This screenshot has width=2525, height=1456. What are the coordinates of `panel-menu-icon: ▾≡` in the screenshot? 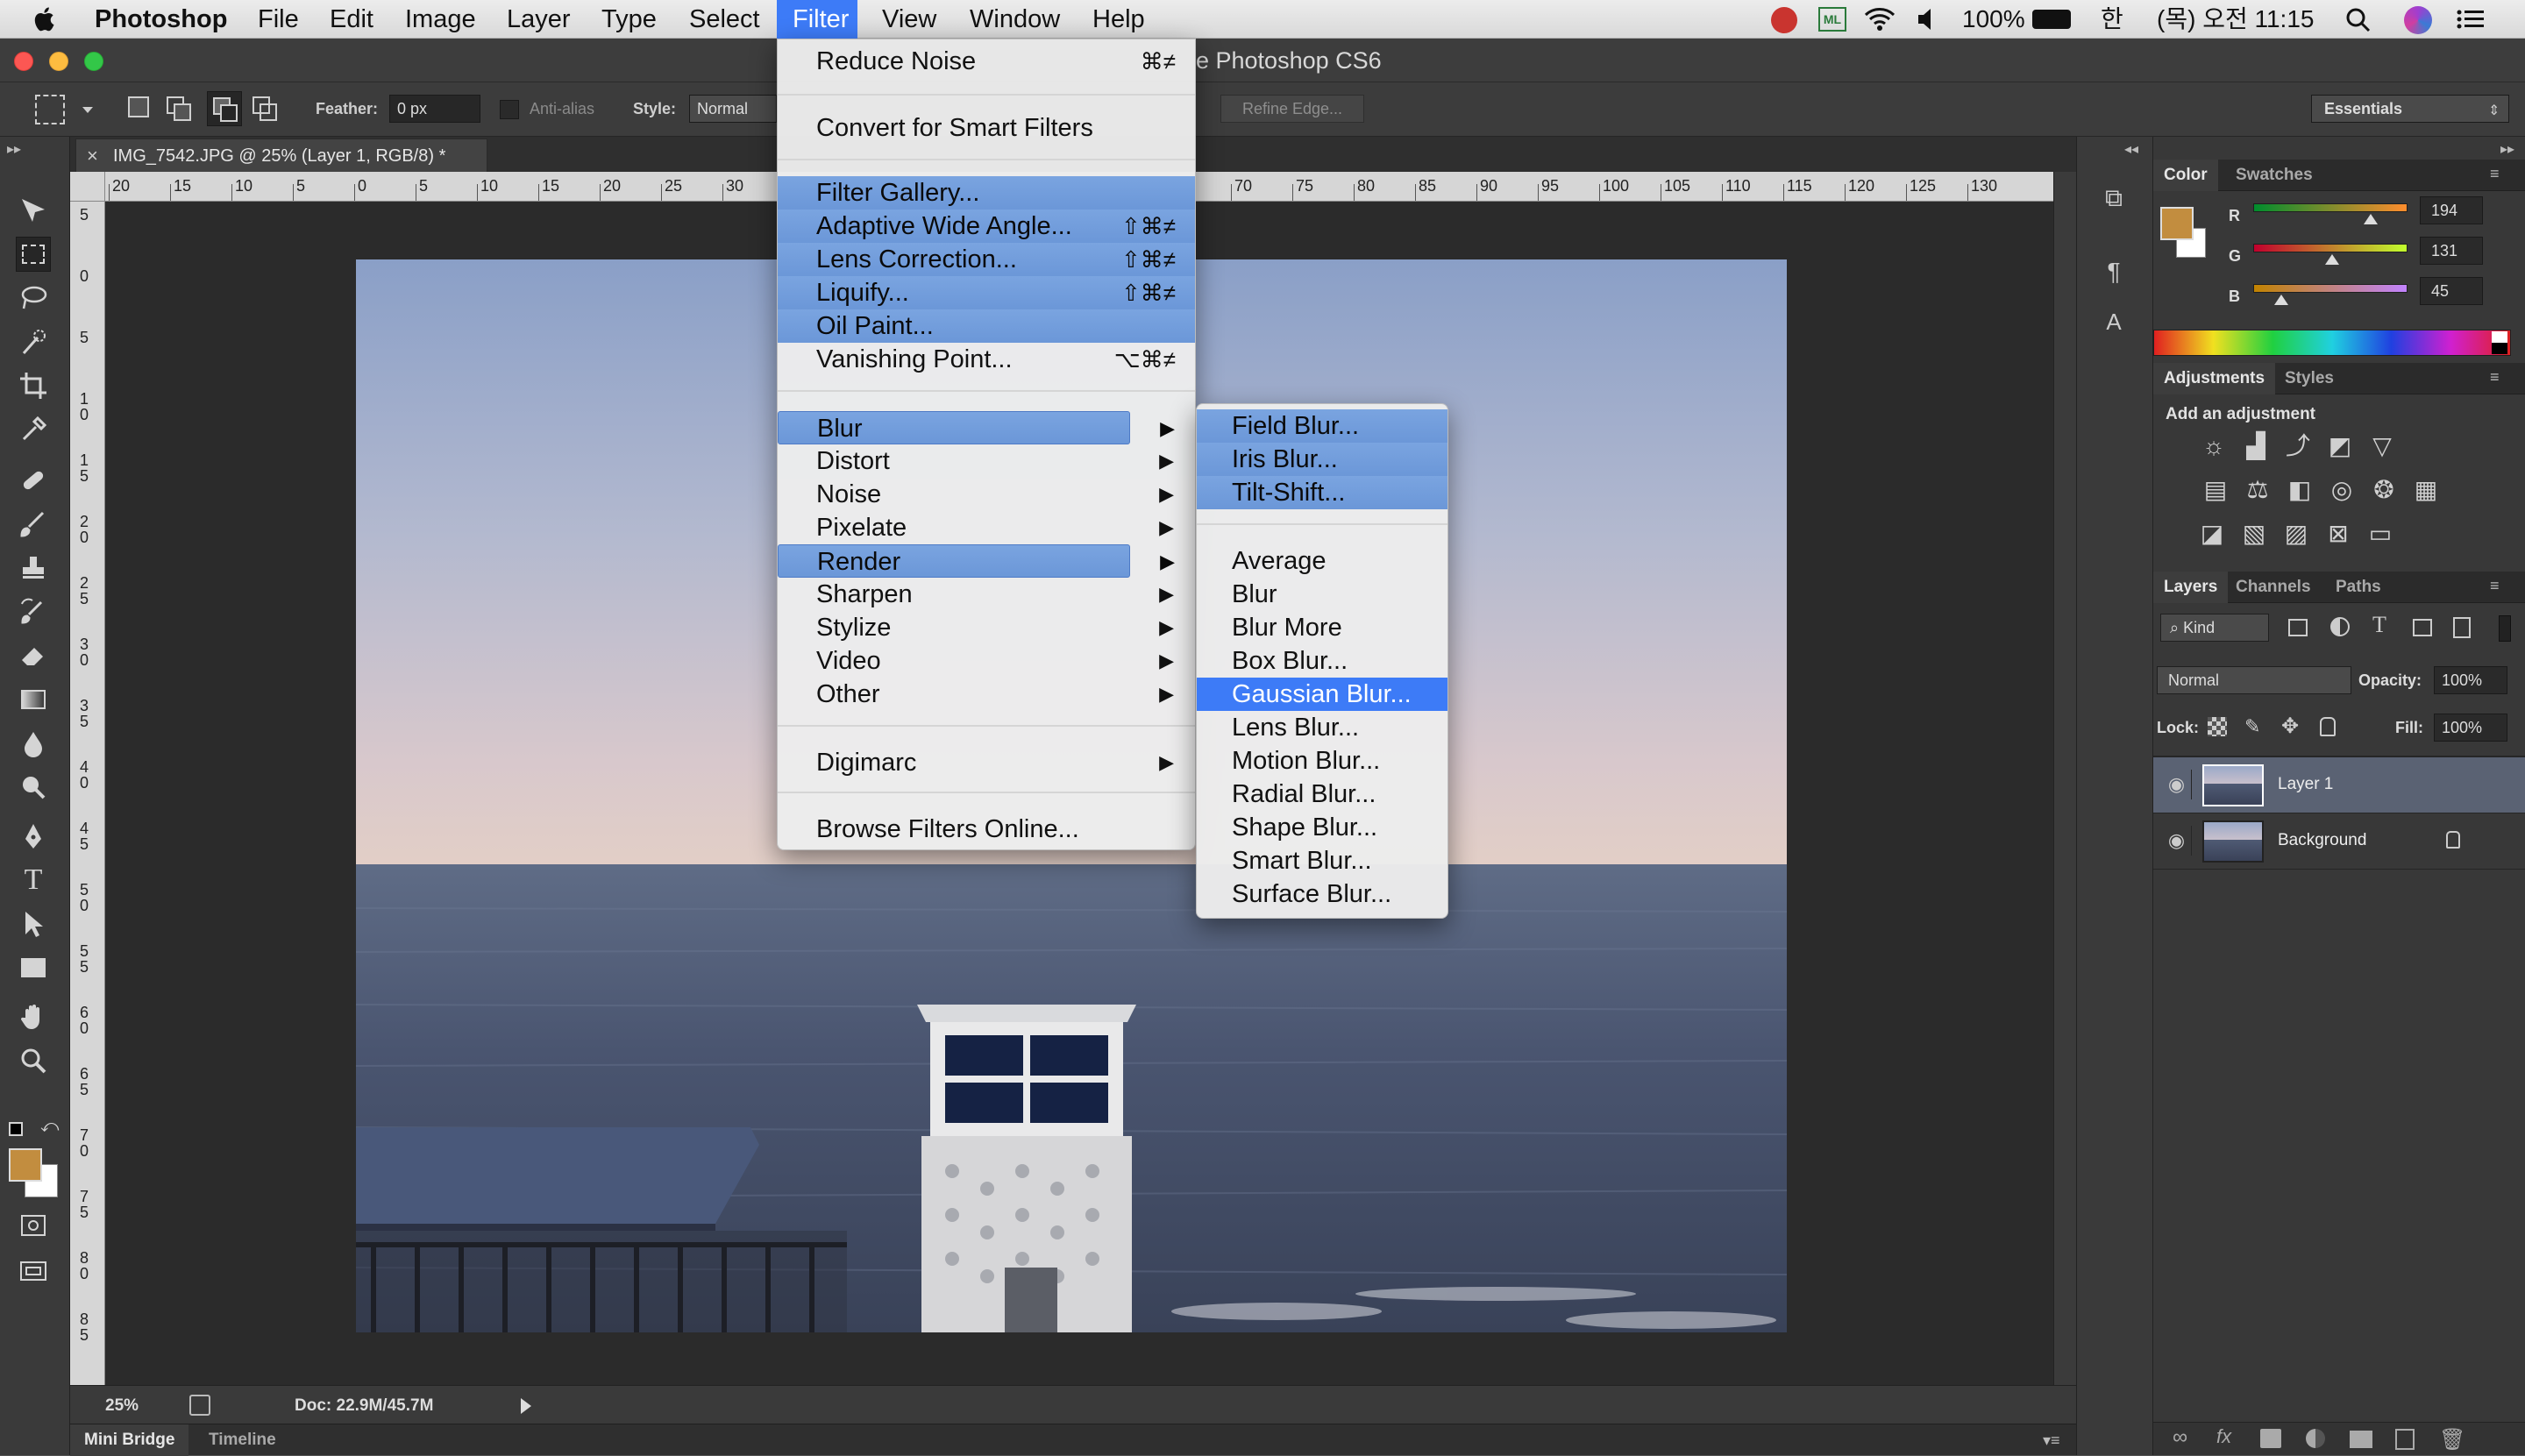 It's located at (2051, 1440).